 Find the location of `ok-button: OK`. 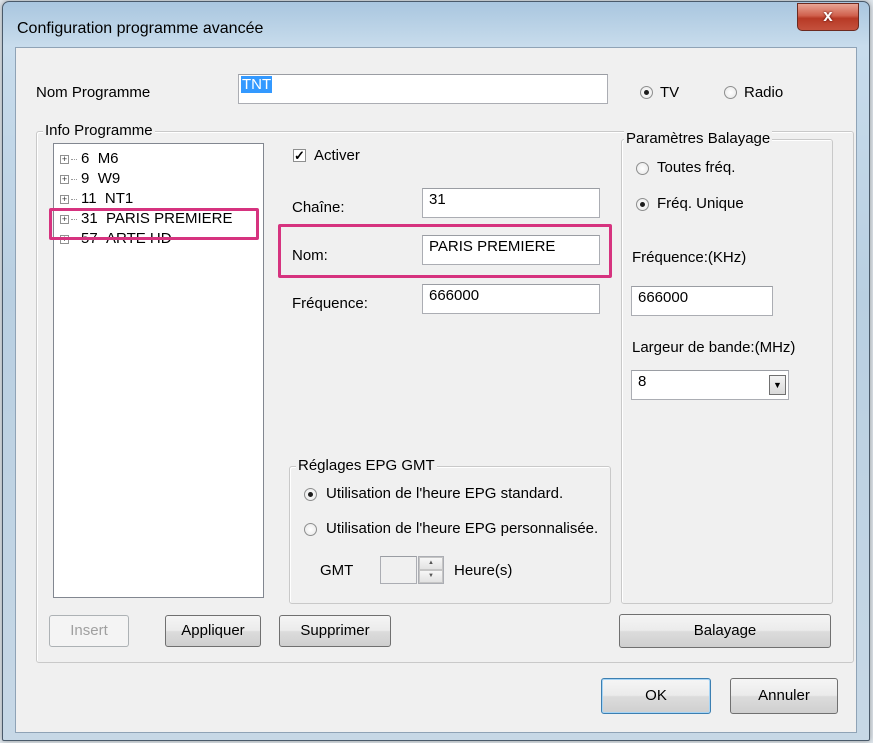

ok-button: OK is located at coordinates (656, 696).